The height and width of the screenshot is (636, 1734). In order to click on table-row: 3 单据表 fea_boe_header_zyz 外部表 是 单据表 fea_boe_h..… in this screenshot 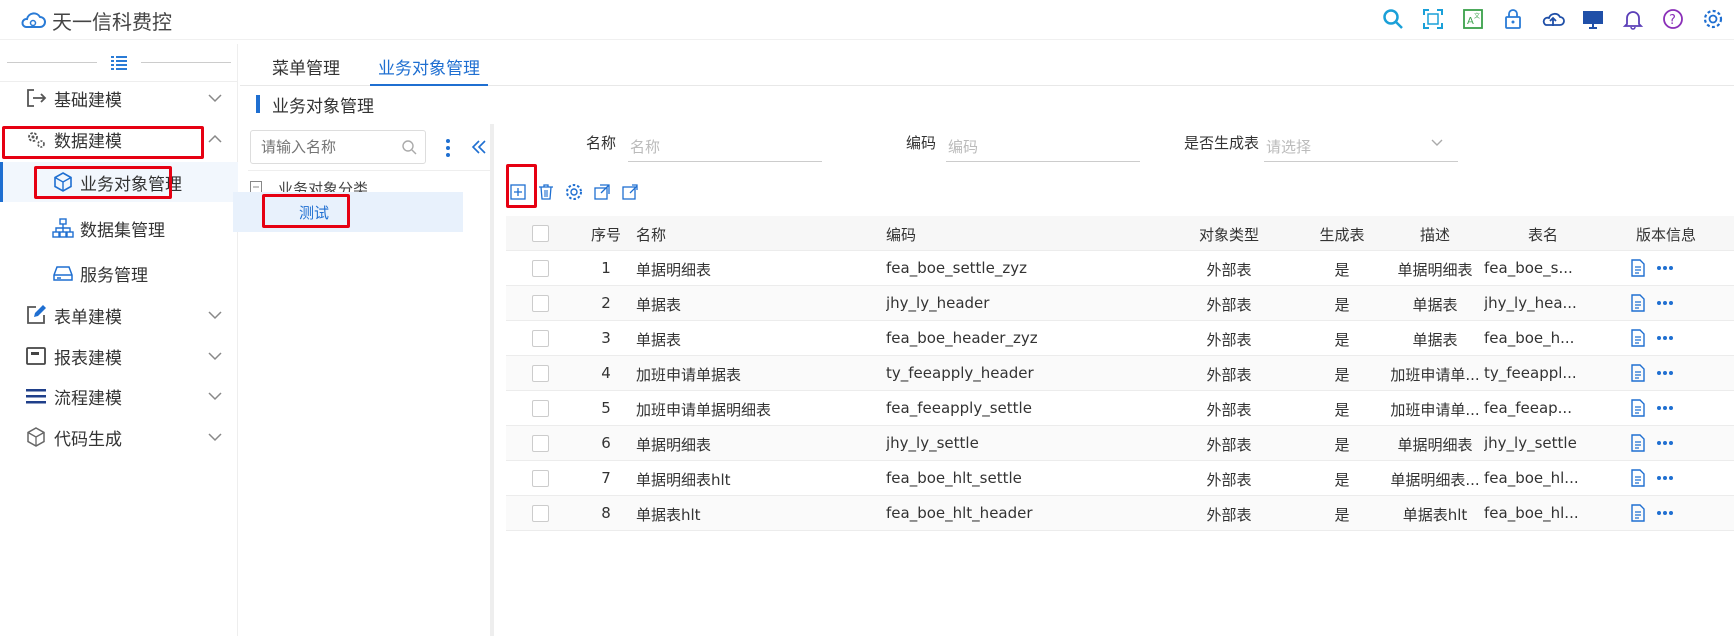, I will do `click(1120, 338)`.